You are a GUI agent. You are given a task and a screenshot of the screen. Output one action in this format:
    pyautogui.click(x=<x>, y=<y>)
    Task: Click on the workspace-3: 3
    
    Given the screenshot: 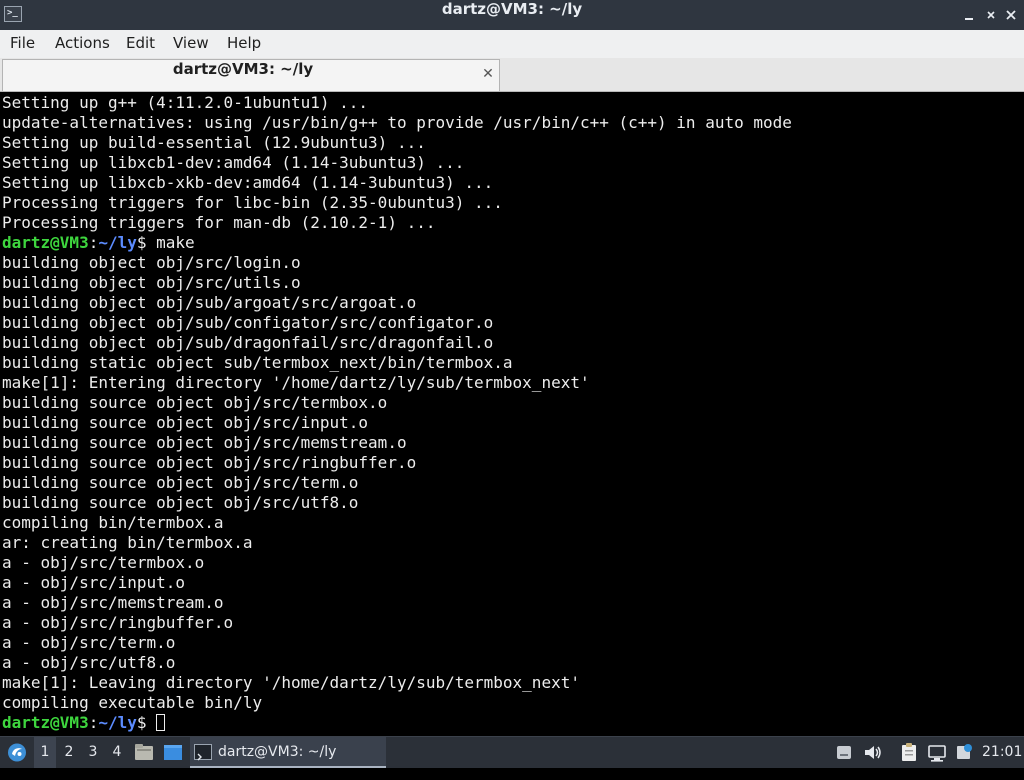 What is the action you would take?
    pyautogui.click(x=93, y=752)
    